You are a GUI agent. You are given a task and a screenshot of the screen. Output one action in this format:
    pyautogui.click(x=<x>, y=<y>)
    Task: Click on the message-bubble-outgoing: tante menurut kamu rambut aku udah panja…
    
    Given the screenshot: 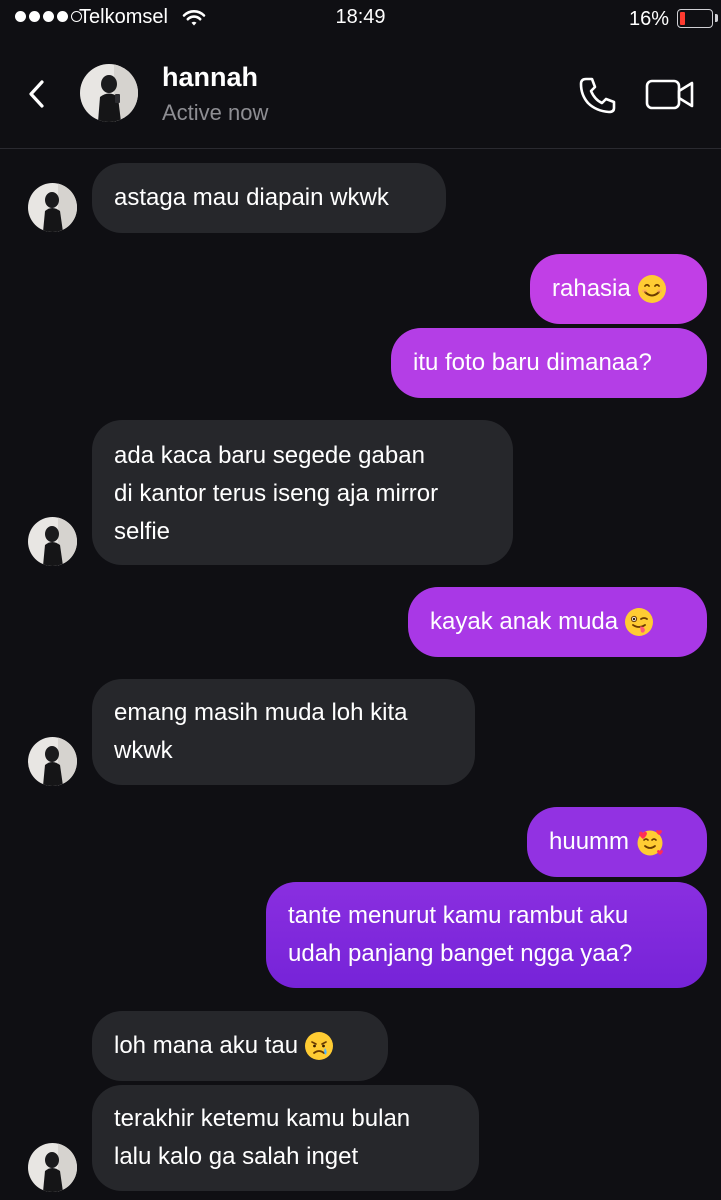 What is the action you would take?
    pyautogui.click(x=486, y=935)
    